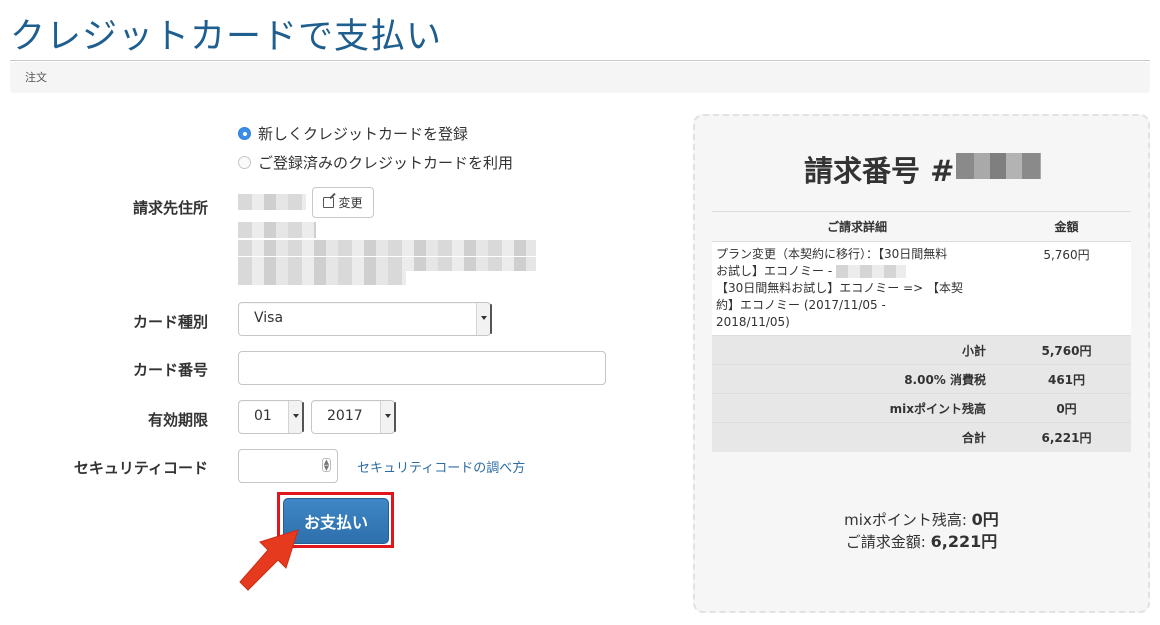 Image resolution: width=1160 pixels, height=625 pixels. I want to click on security-code-label: セキュリティコード, so click(140, 468).